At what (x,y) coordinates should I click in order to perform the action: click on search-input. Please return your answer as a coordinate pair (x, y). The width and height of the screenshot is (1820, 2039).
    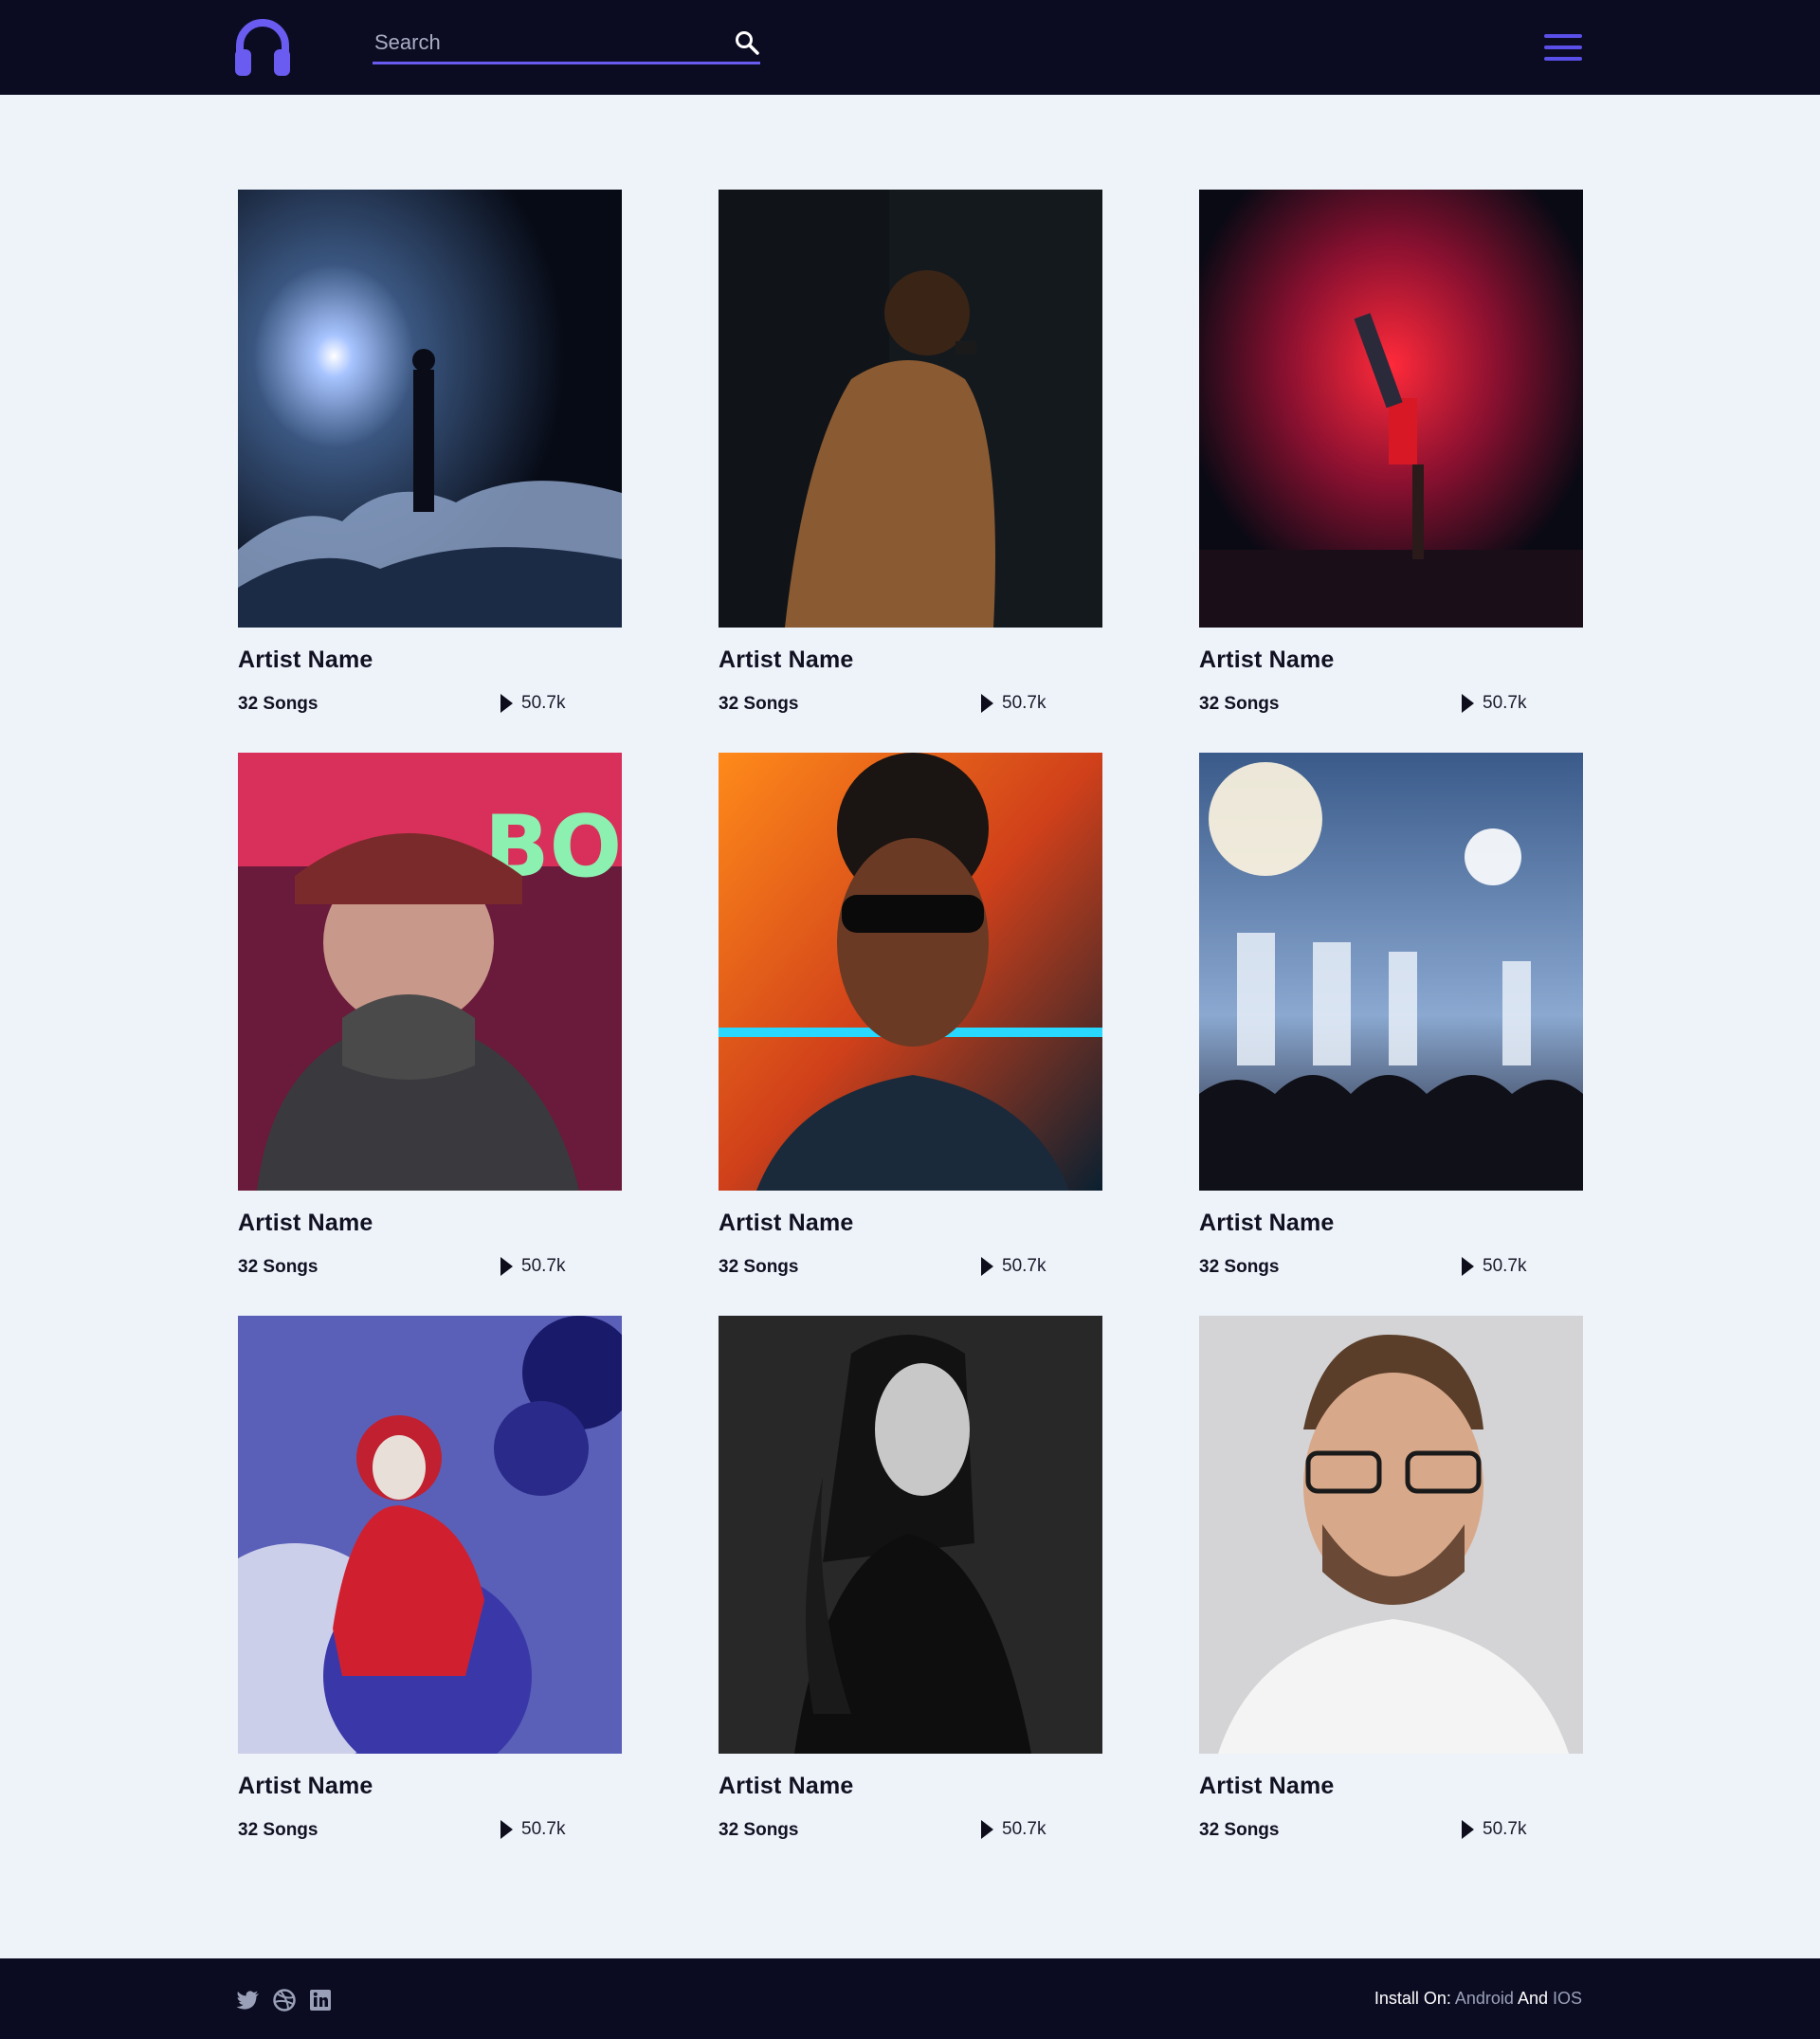
    Looking at the image, I should click on (545, 43).